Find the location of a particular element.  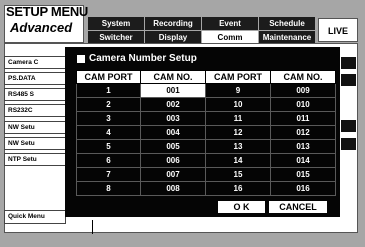

ok-button: O K is located at coordinates (241, 207).